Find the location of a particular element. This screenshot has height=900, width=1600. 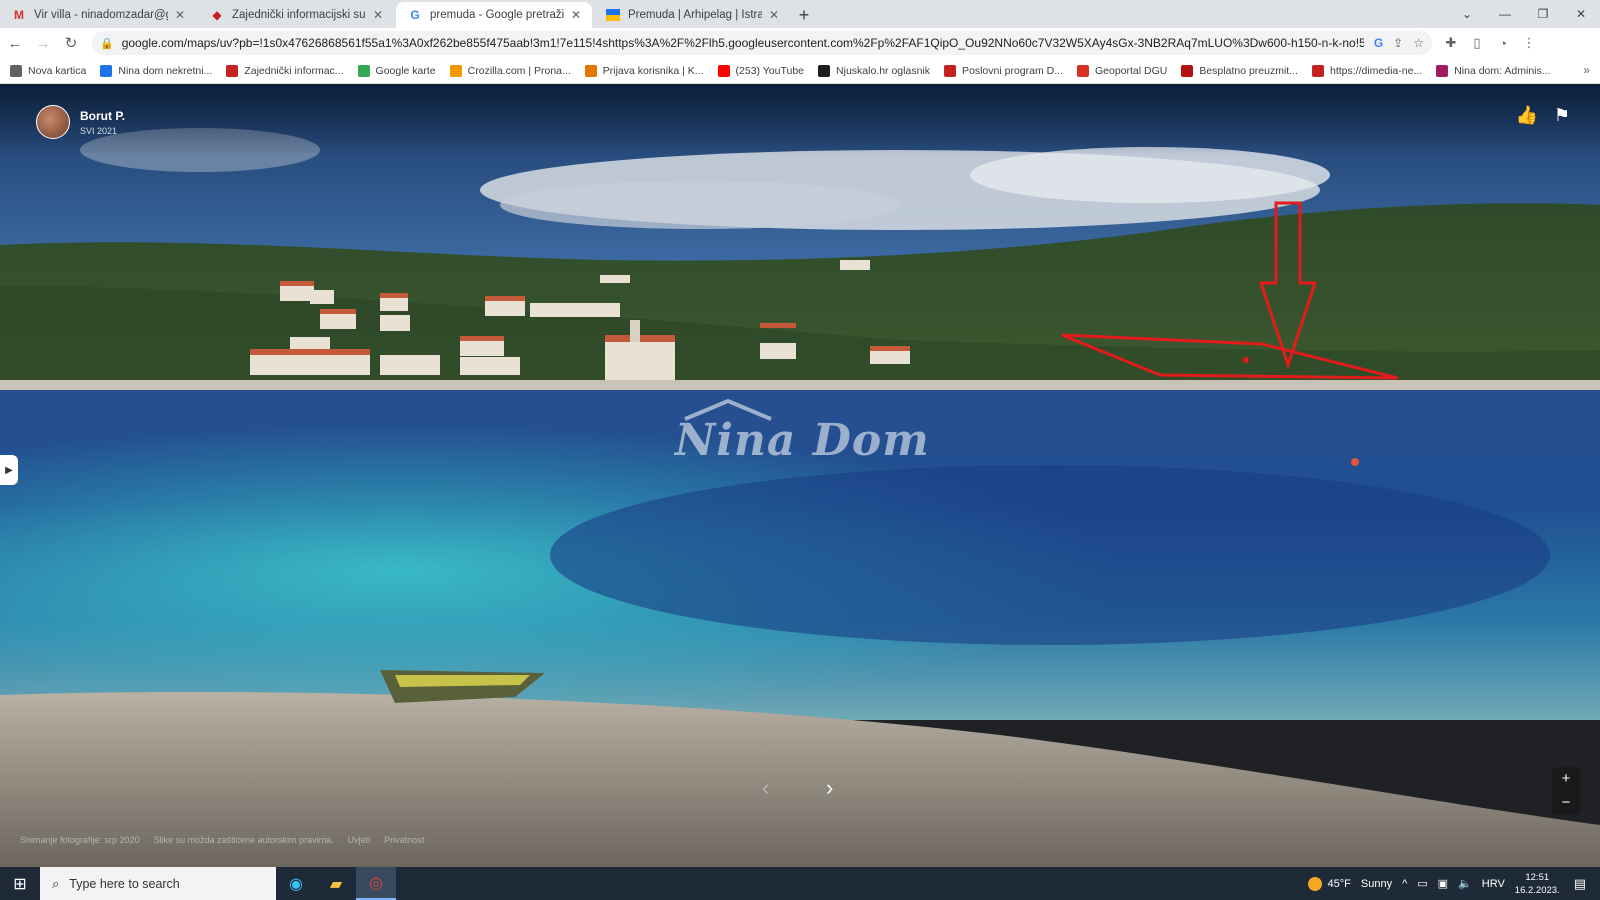

bookmark-item: Google karte is located at coordinates (396, 70).